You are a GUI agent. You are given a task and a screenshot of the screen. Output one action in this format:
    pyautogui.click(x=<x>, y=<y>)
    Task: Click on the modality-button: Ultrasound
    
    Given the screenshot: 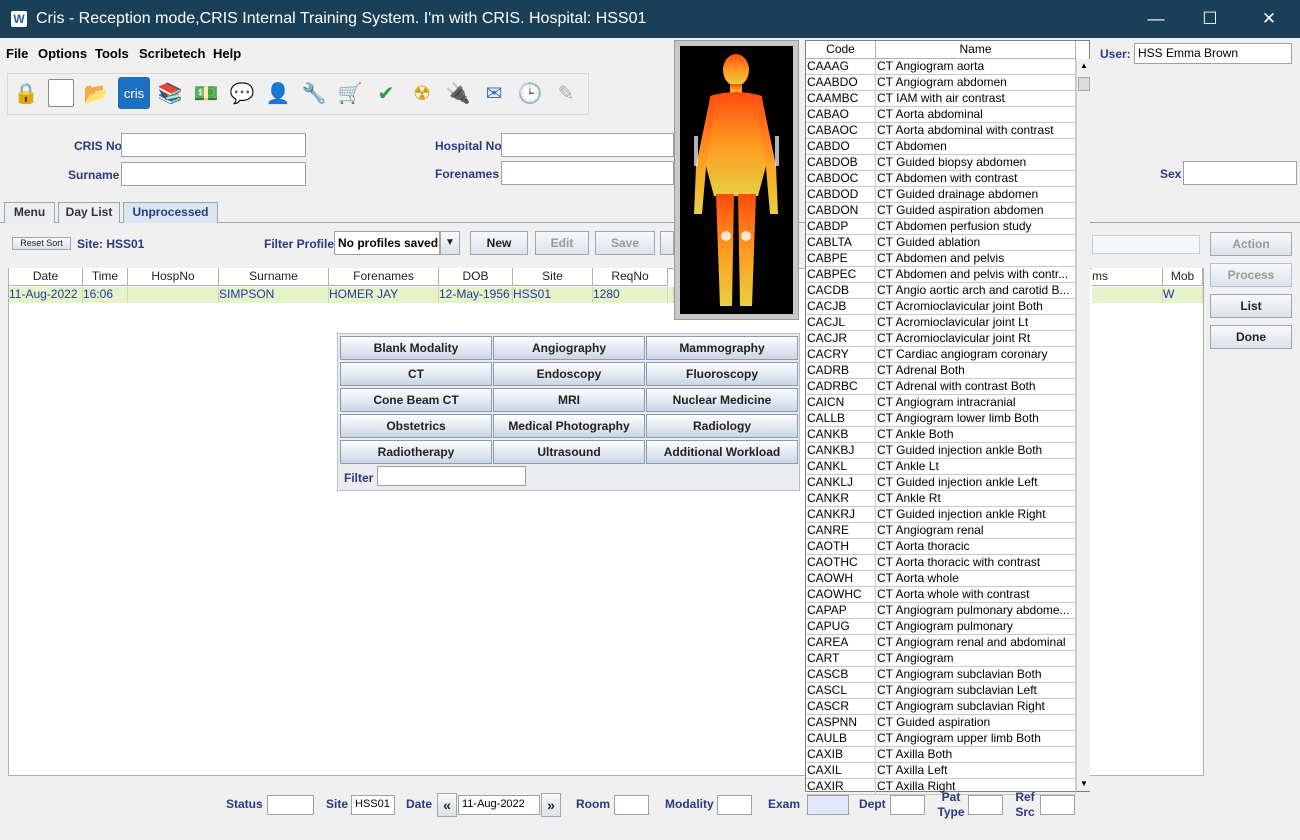 What is the action you would take?
    pyautogui.click(x=569, y=452)
    